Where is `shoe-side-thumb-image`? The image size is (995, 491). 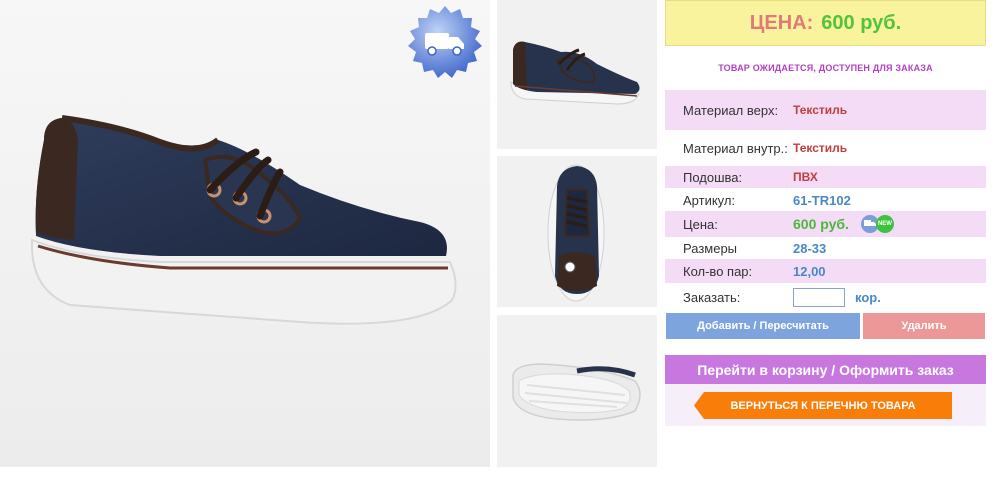
shoe-side-thumb-image is located at coordinates (577, 74).